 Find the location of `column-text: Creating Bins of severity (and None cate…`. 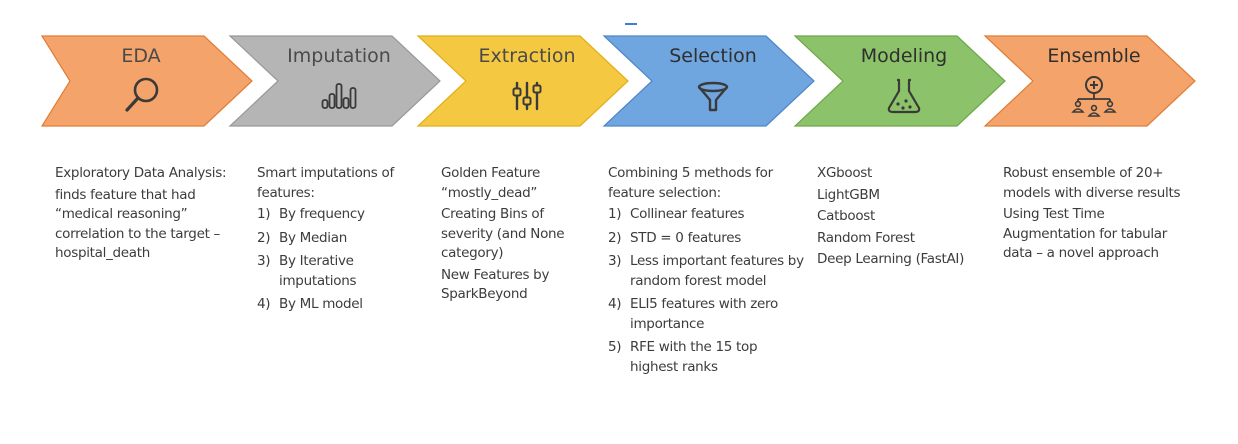

column-text: Creating Bins of severity (and None cate… is located at coordinates (503, 233).